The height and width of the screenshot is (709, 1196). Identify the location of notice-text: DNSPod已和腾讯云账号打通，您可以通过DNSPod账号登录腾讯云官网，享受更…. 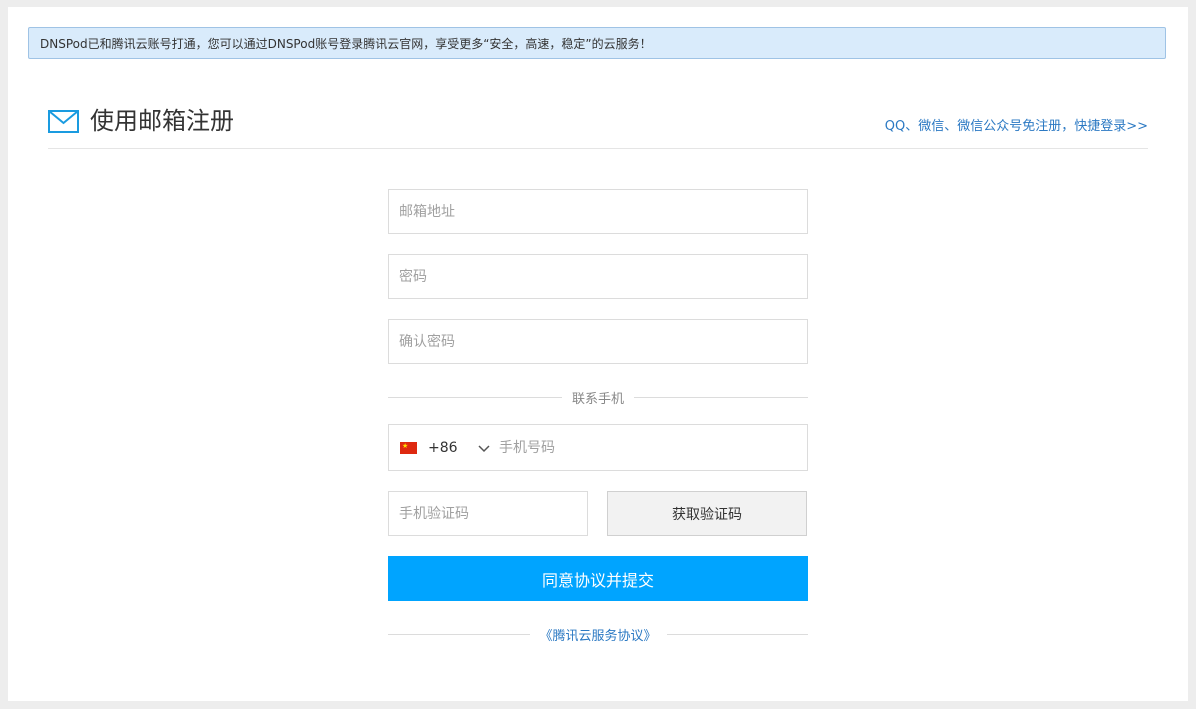
(346, 43).